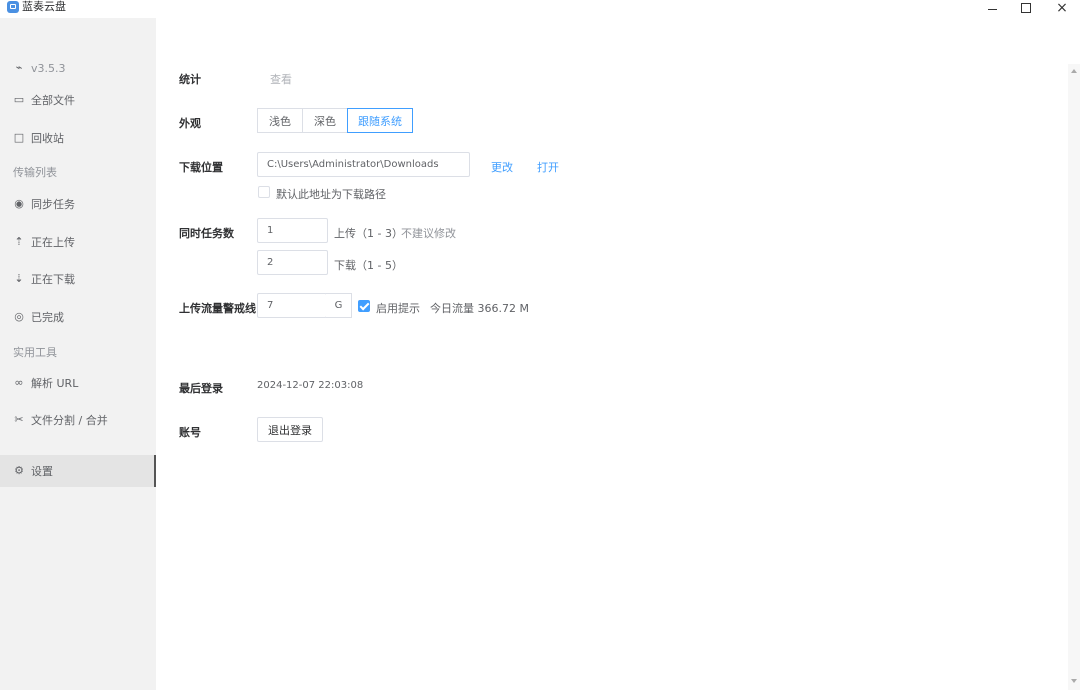  I want to click on download-location-label: 下载位置, so click(201, 167).